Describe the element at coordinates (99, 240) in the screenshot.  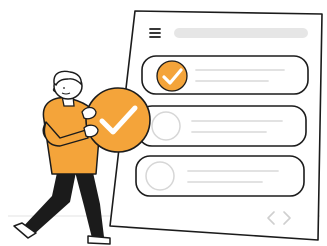
I see `person-shoe` at that location.